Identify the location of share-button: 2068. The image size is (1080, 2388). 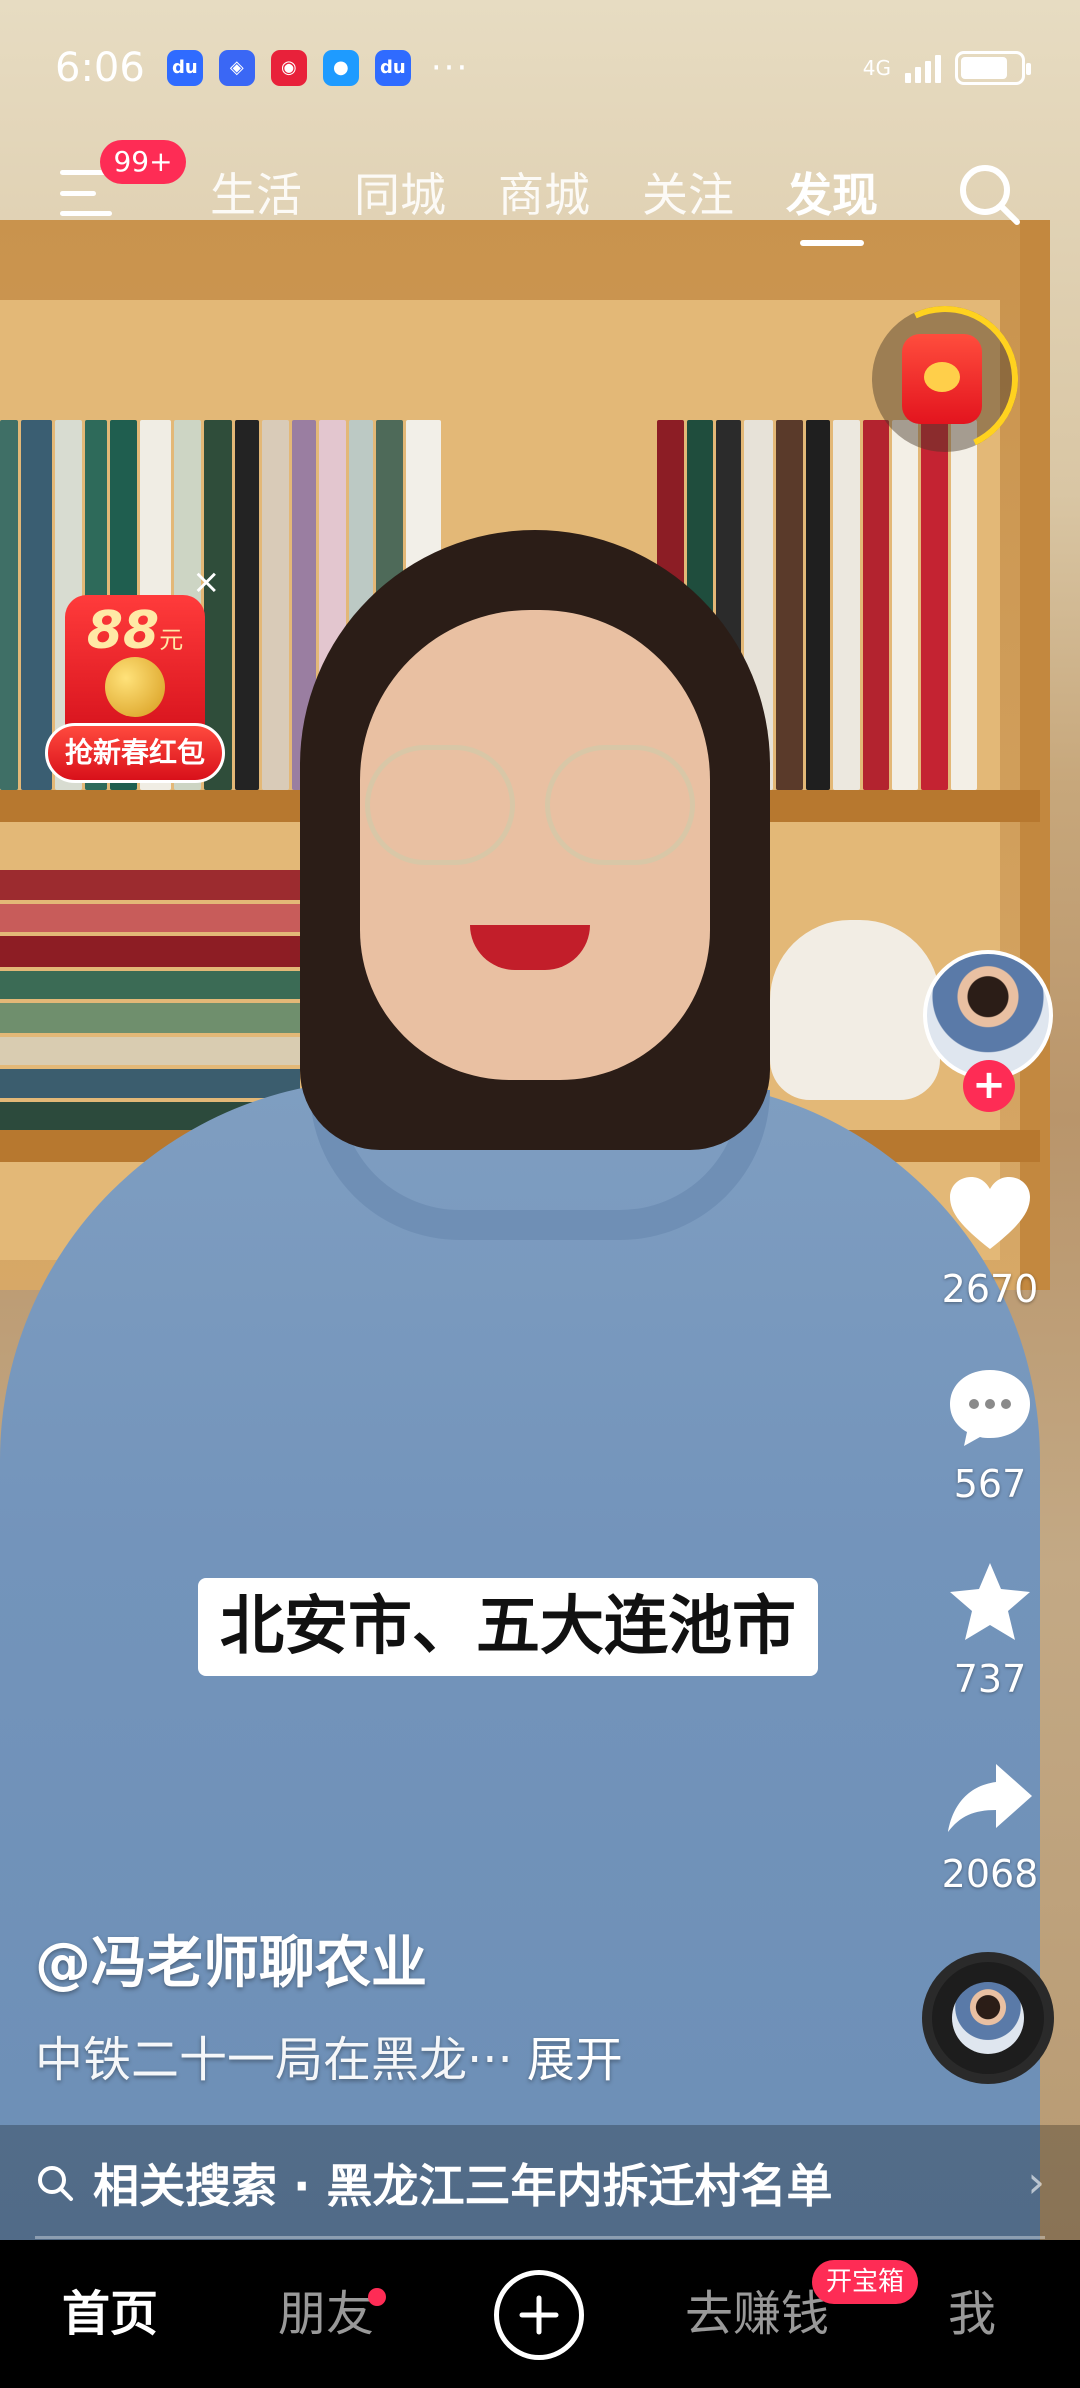
(990, 1823).